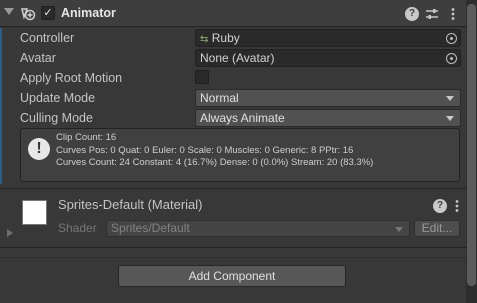 Image resolution: width=477 pixels, height=303 pixels. What do you see at coordinates (328, 38) in the screenshot?
I see `controller-field: ⇆ Ruby` at bounding box center [328, 38].